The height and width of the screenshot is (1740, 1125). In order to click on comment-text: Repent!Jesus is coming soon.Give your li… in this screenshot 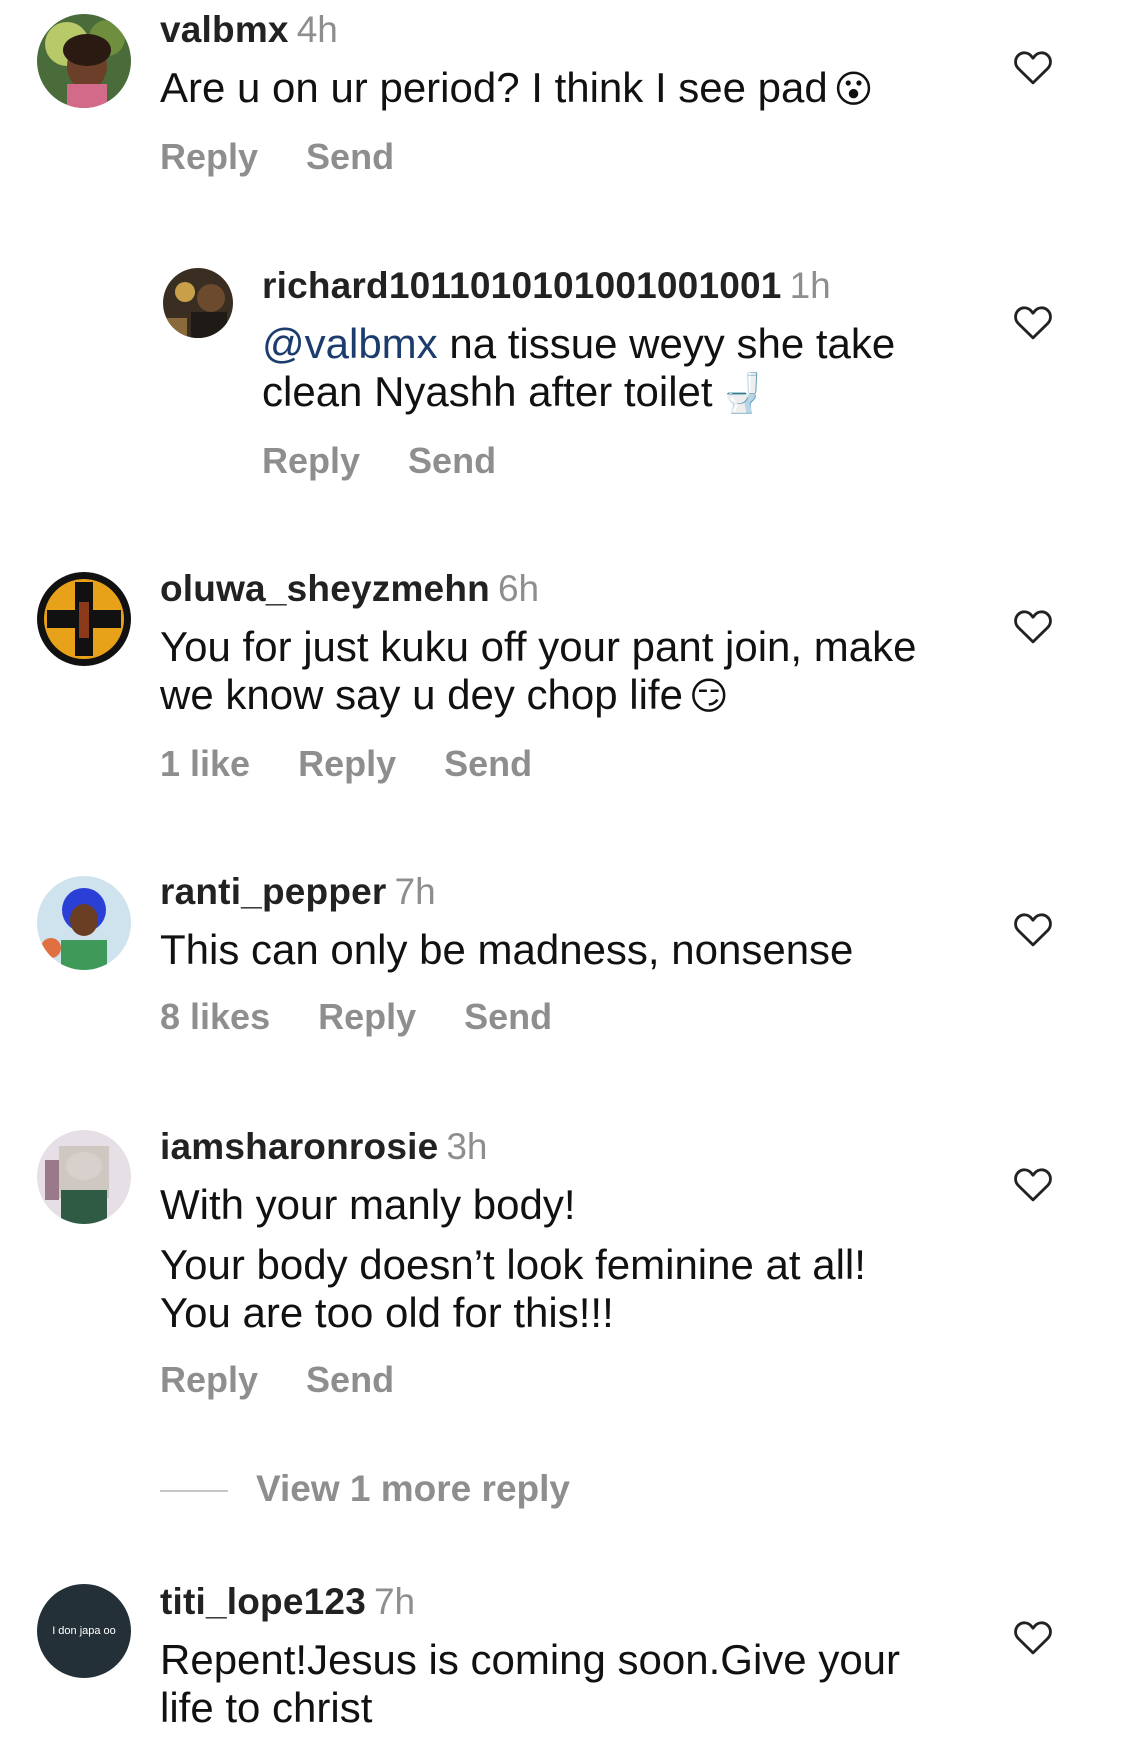, I will do `click(570, 1684)`.